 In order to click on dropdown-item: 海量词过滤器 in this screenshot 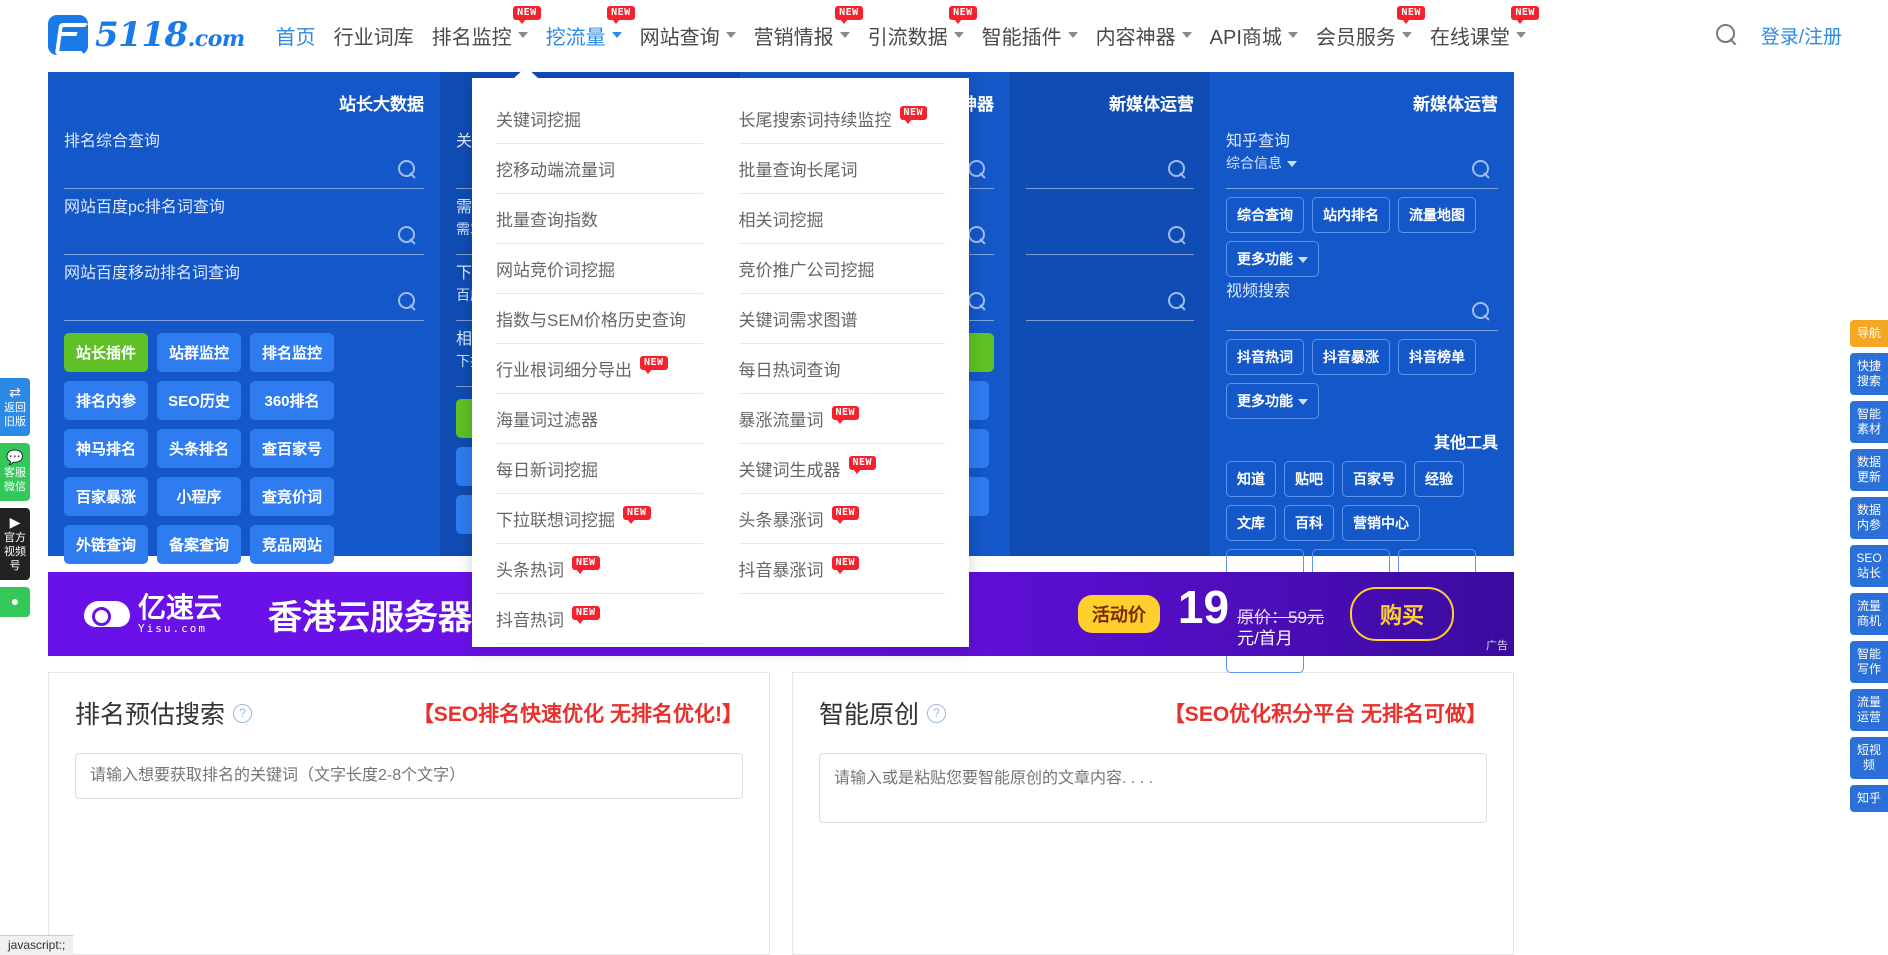, I will do `click(599, 419)`.